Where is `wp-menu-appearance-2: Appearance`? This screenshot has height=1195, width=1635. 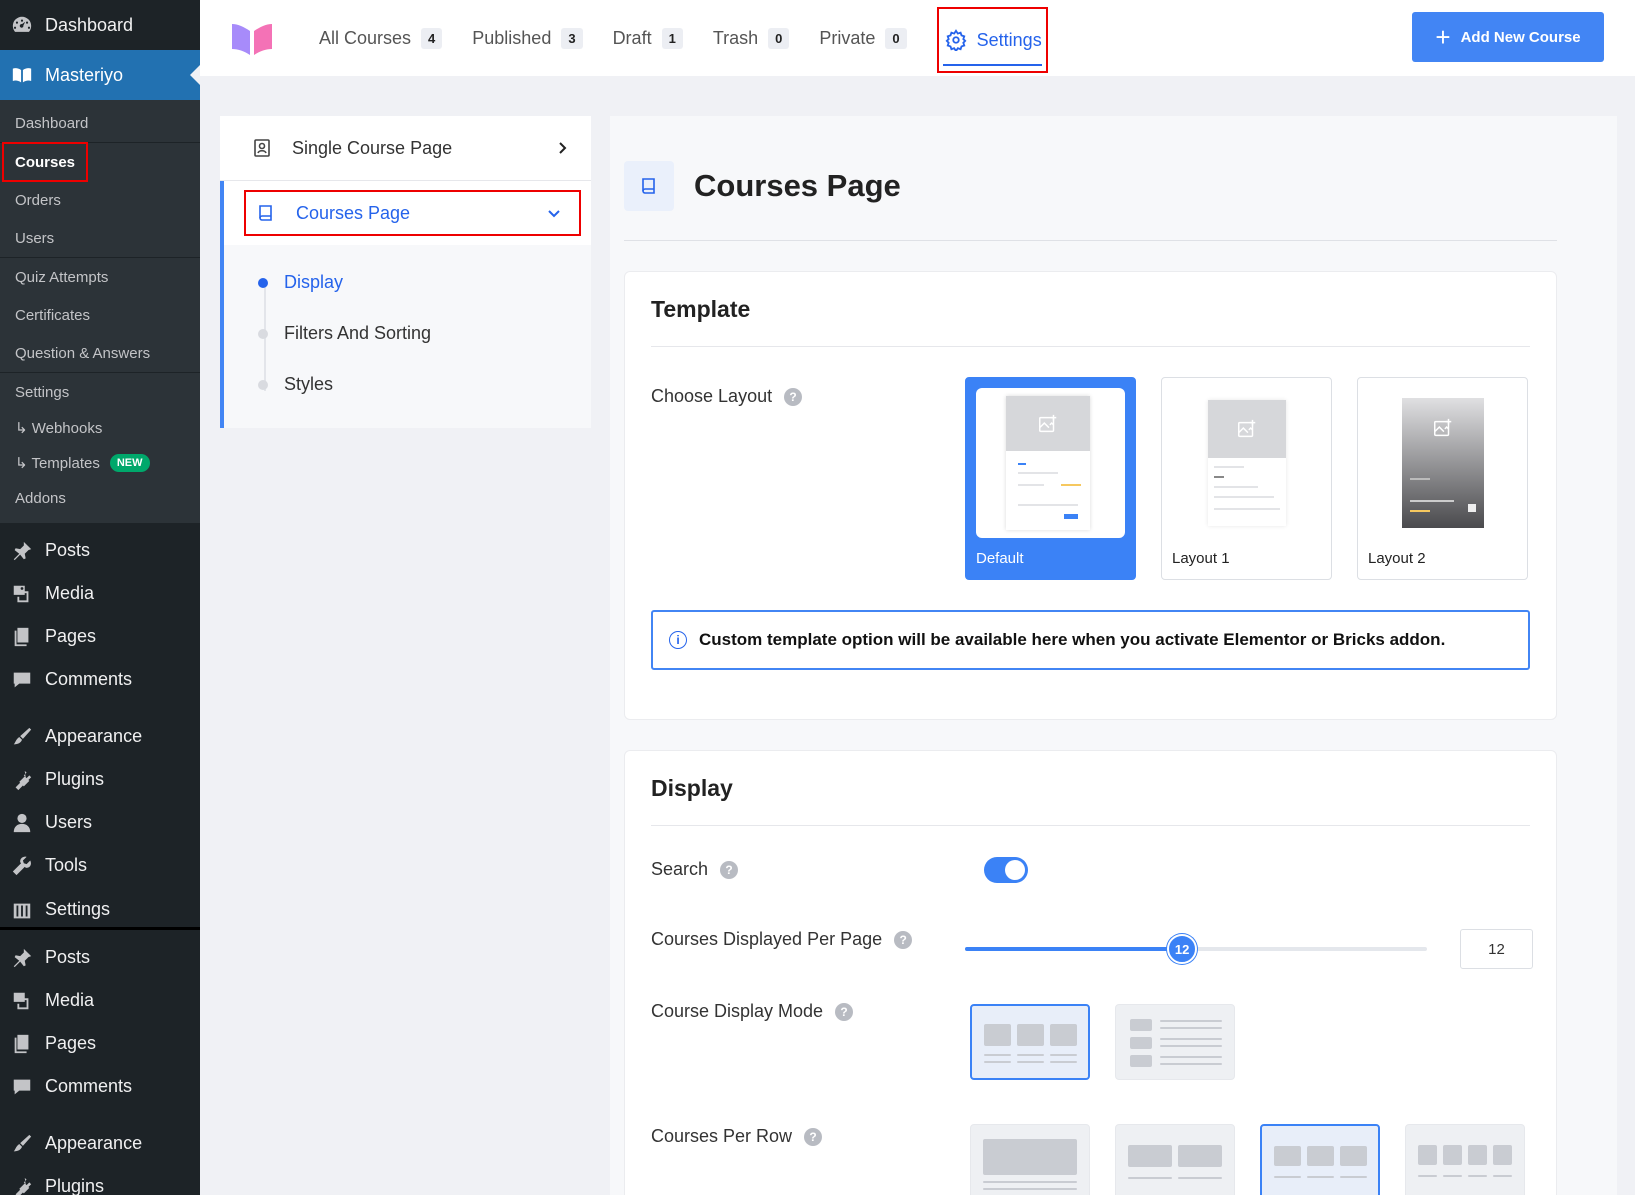
wp-menu-appearance-2: Appearance is located at coordinates (100, 1143).